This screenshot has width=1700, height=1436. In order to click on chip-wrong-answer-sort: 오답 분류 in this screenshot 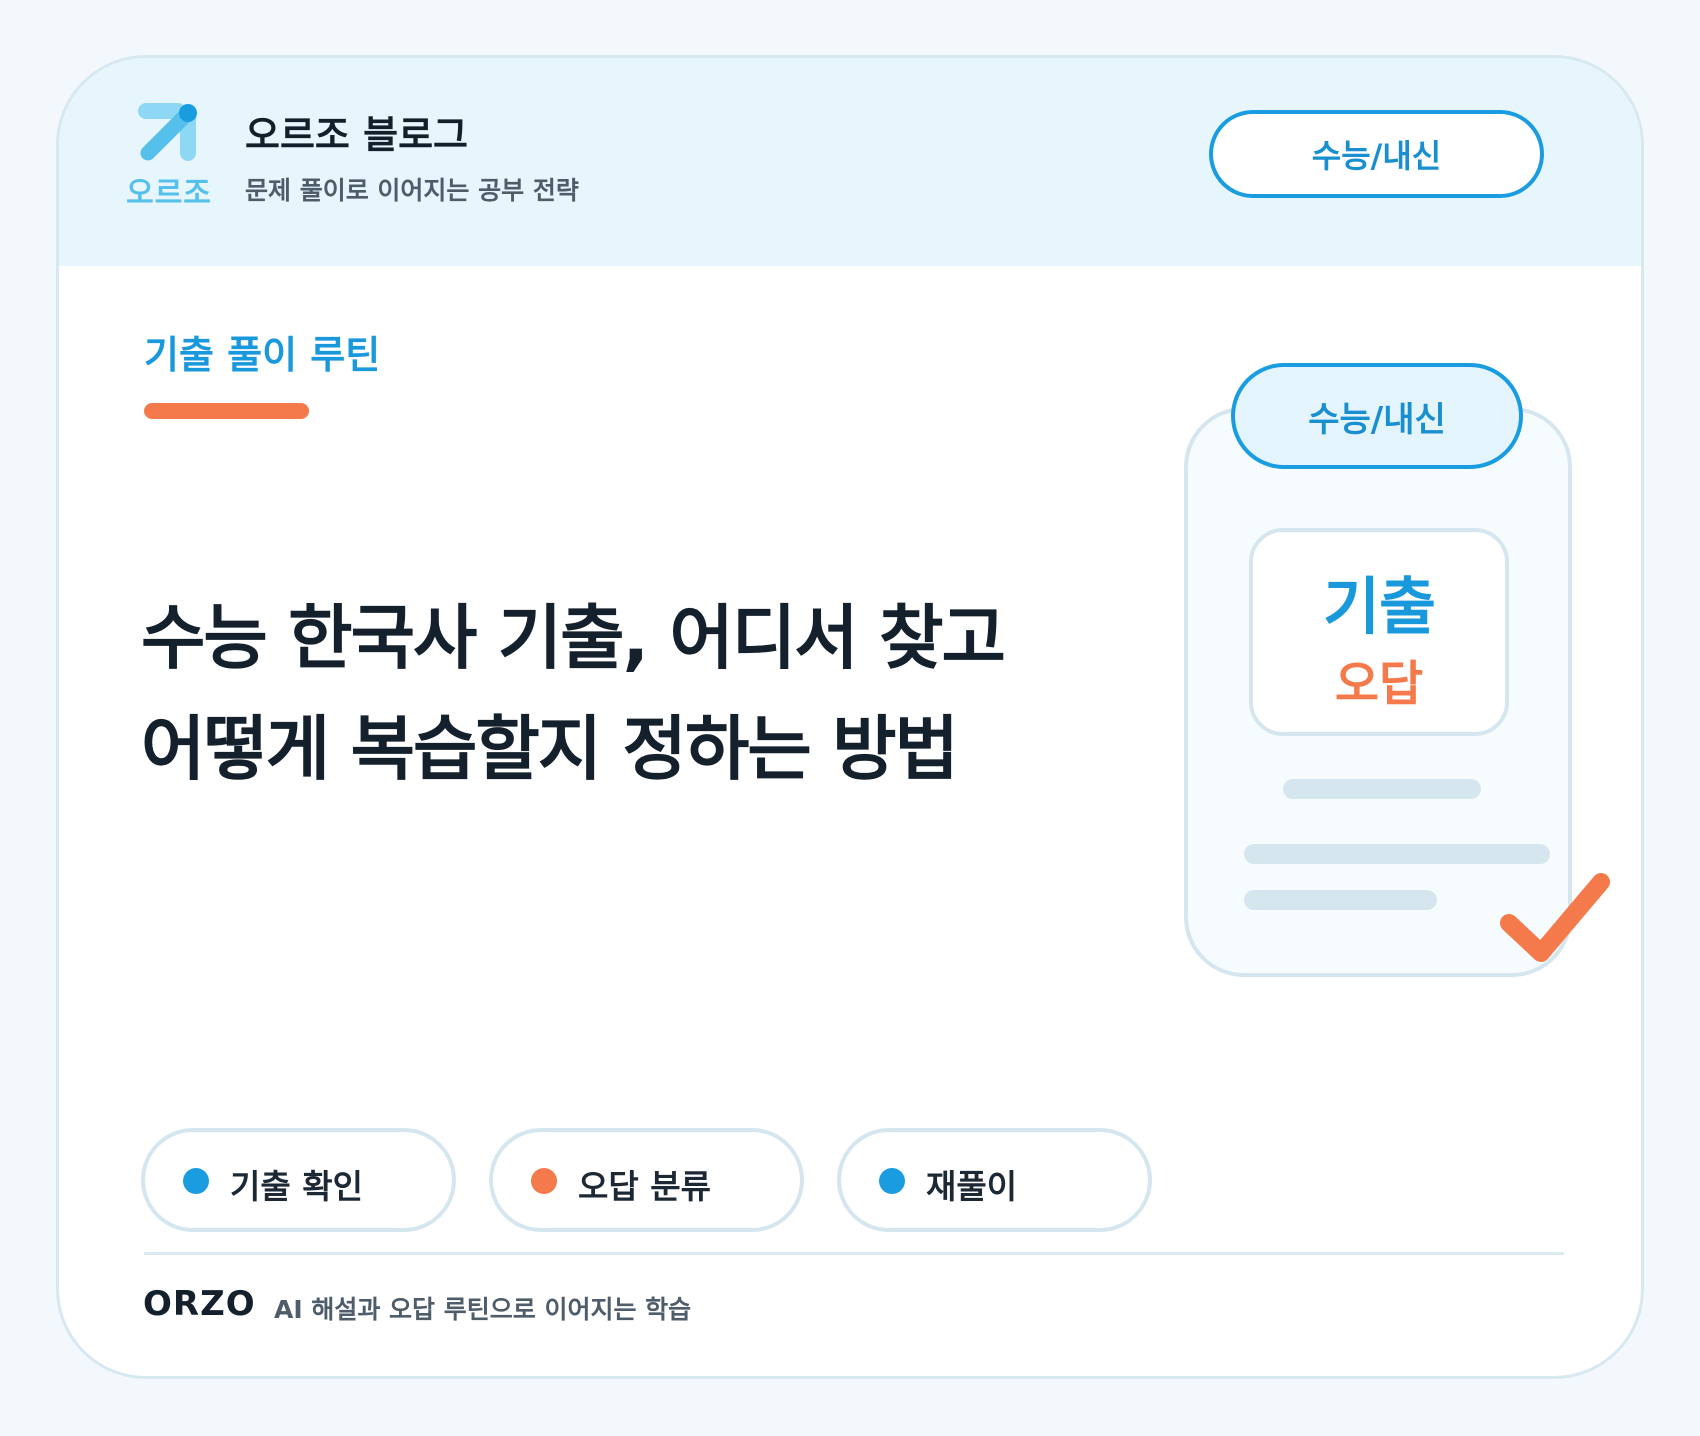, I will do `click(646, 1180)`.